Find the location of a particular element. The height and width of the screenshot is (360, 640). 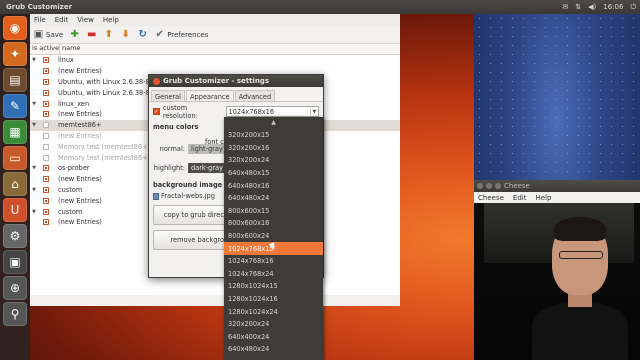

resolution-option: 800x600x16 is located at coordinates (273, 223).